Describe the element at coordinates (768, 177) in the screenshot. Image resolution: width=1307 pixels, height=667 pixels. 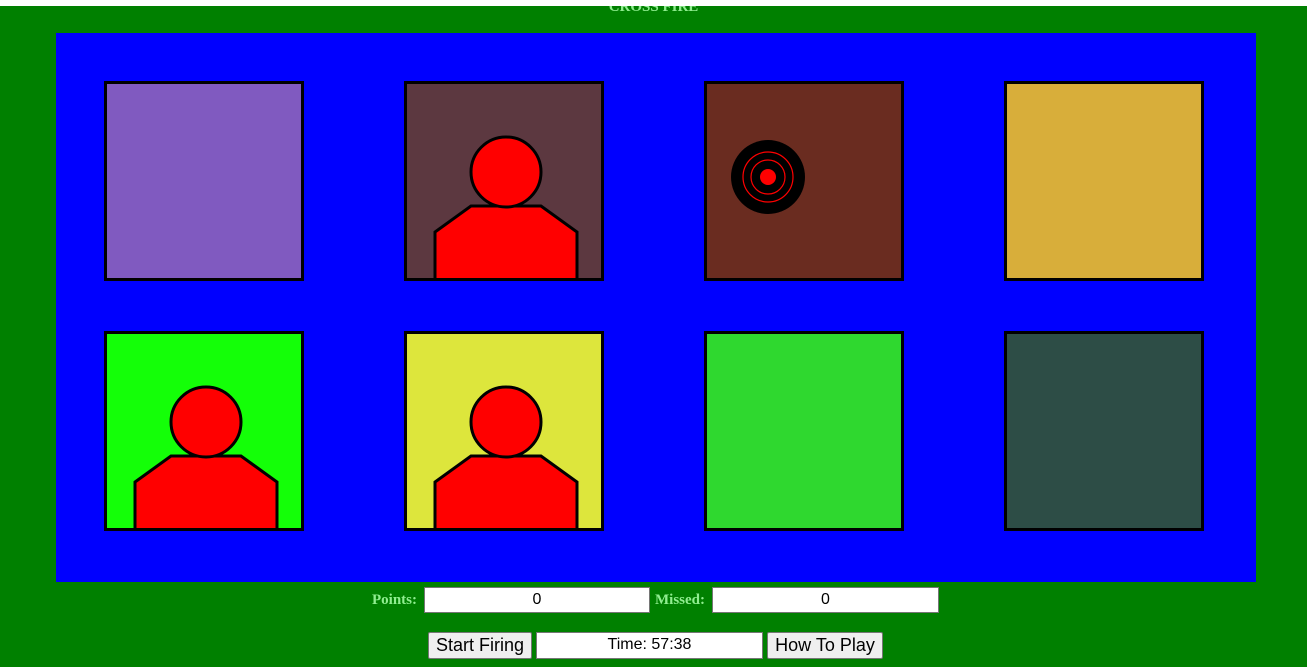
I see `crosshair-icon` at that location.